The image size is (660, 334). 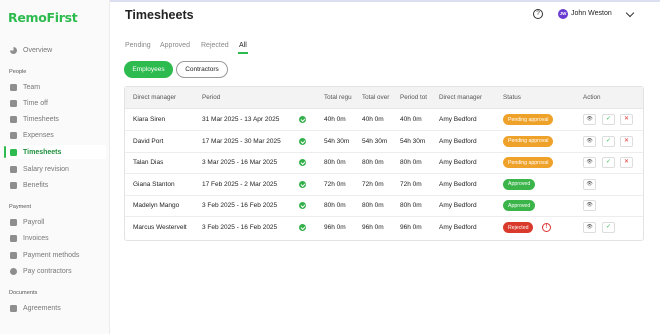 What do you see at coordinates (148, 163) in the screenshot?
I see `cell-manager: Talan Dias` at bounding box center [148, 163].